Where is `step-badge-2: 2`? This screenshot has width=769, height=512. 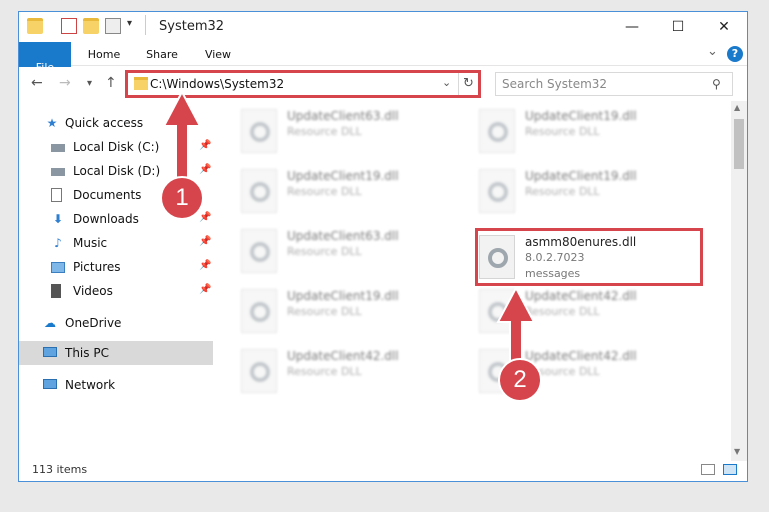
step-badge-2: 2 is located at coordinates (520, 380).